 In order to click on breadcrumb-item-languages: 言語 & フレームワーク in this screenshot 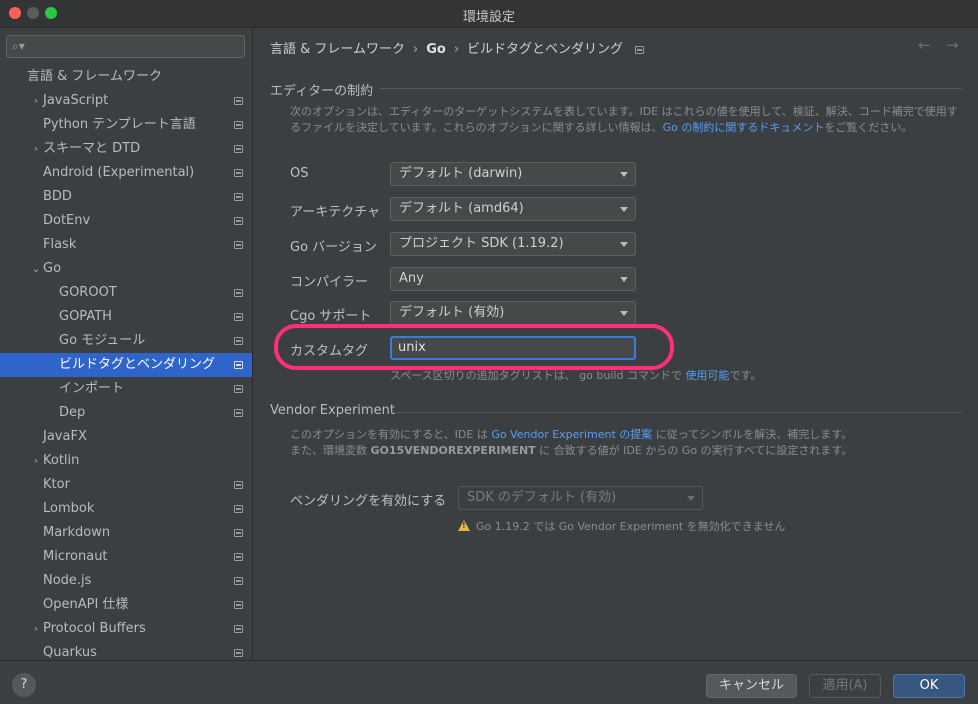, I will do `click(337, 49)`.